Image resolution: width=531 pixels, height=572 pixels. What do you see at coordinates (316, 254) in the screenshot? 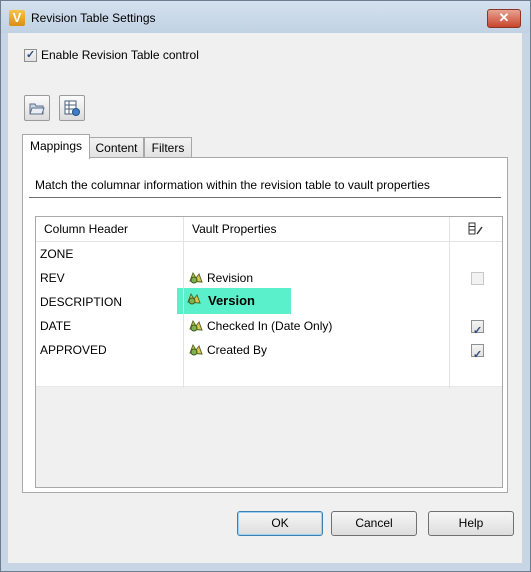
I see `row-vault-property` at bounding box center [316, 254].